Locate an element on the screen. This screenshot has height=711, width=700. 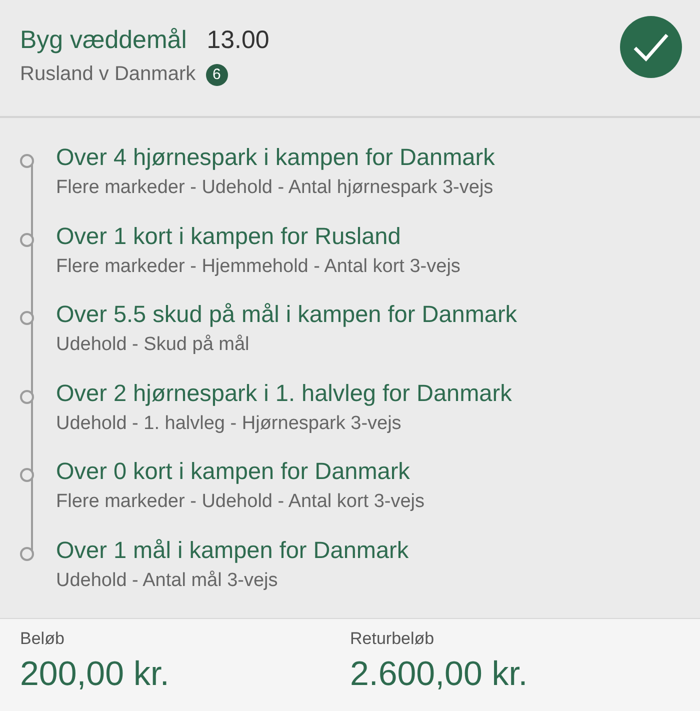
selection-title: Over 2 hjørnespark i 1. halvleg for Danmark is located at coordinates (284, 393).